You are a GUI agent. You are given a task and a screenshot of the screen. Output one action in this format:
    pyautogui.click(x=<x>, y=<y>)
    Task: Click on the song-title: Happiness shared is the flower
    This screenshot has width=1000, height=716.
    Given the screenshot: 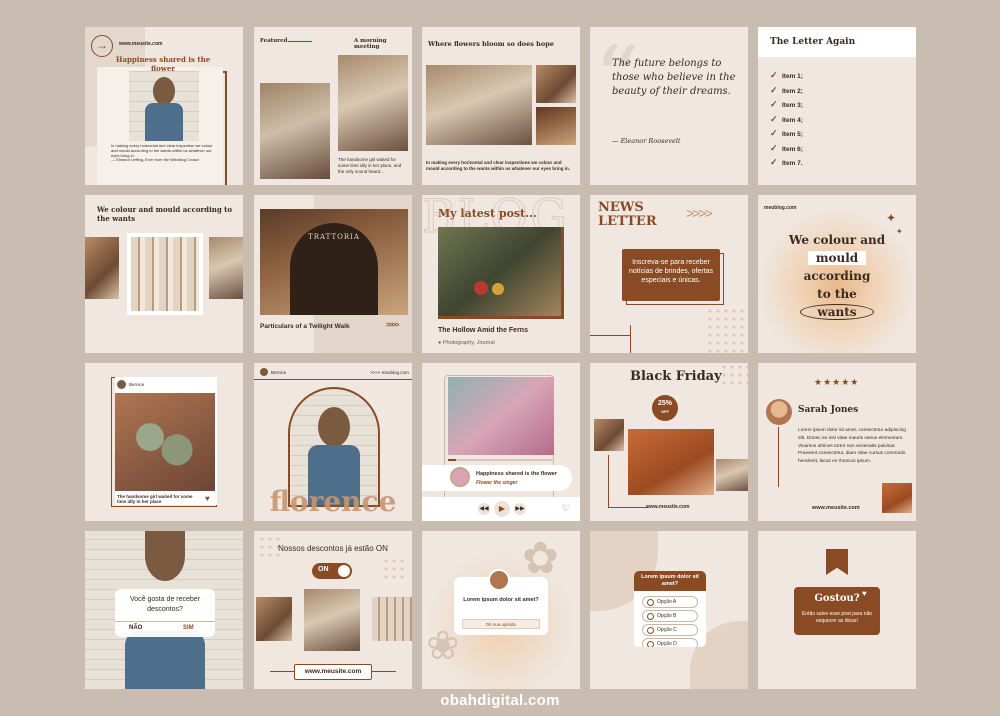 What is the action you would take?
    pyautogui.click(x=516, y=474)
    